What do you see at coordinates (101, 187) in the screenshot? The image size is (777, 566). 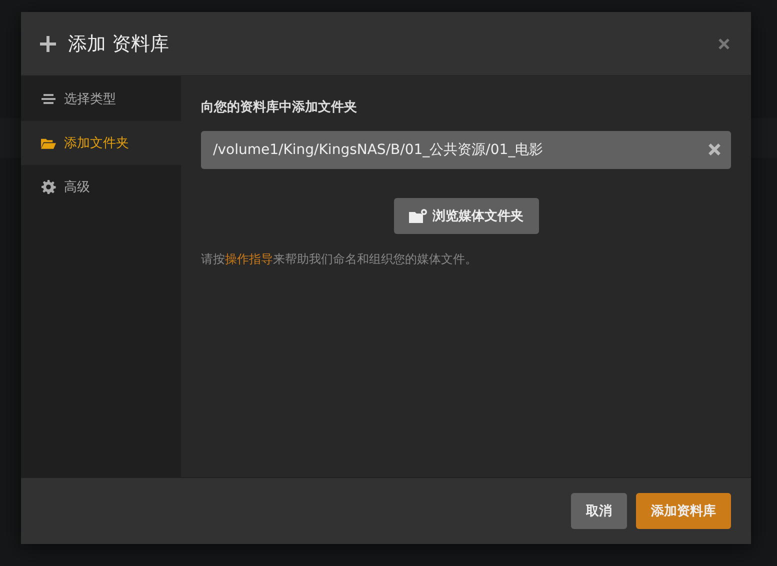 I see `sidebar-item: 高级` at bounding box center [101, 187].